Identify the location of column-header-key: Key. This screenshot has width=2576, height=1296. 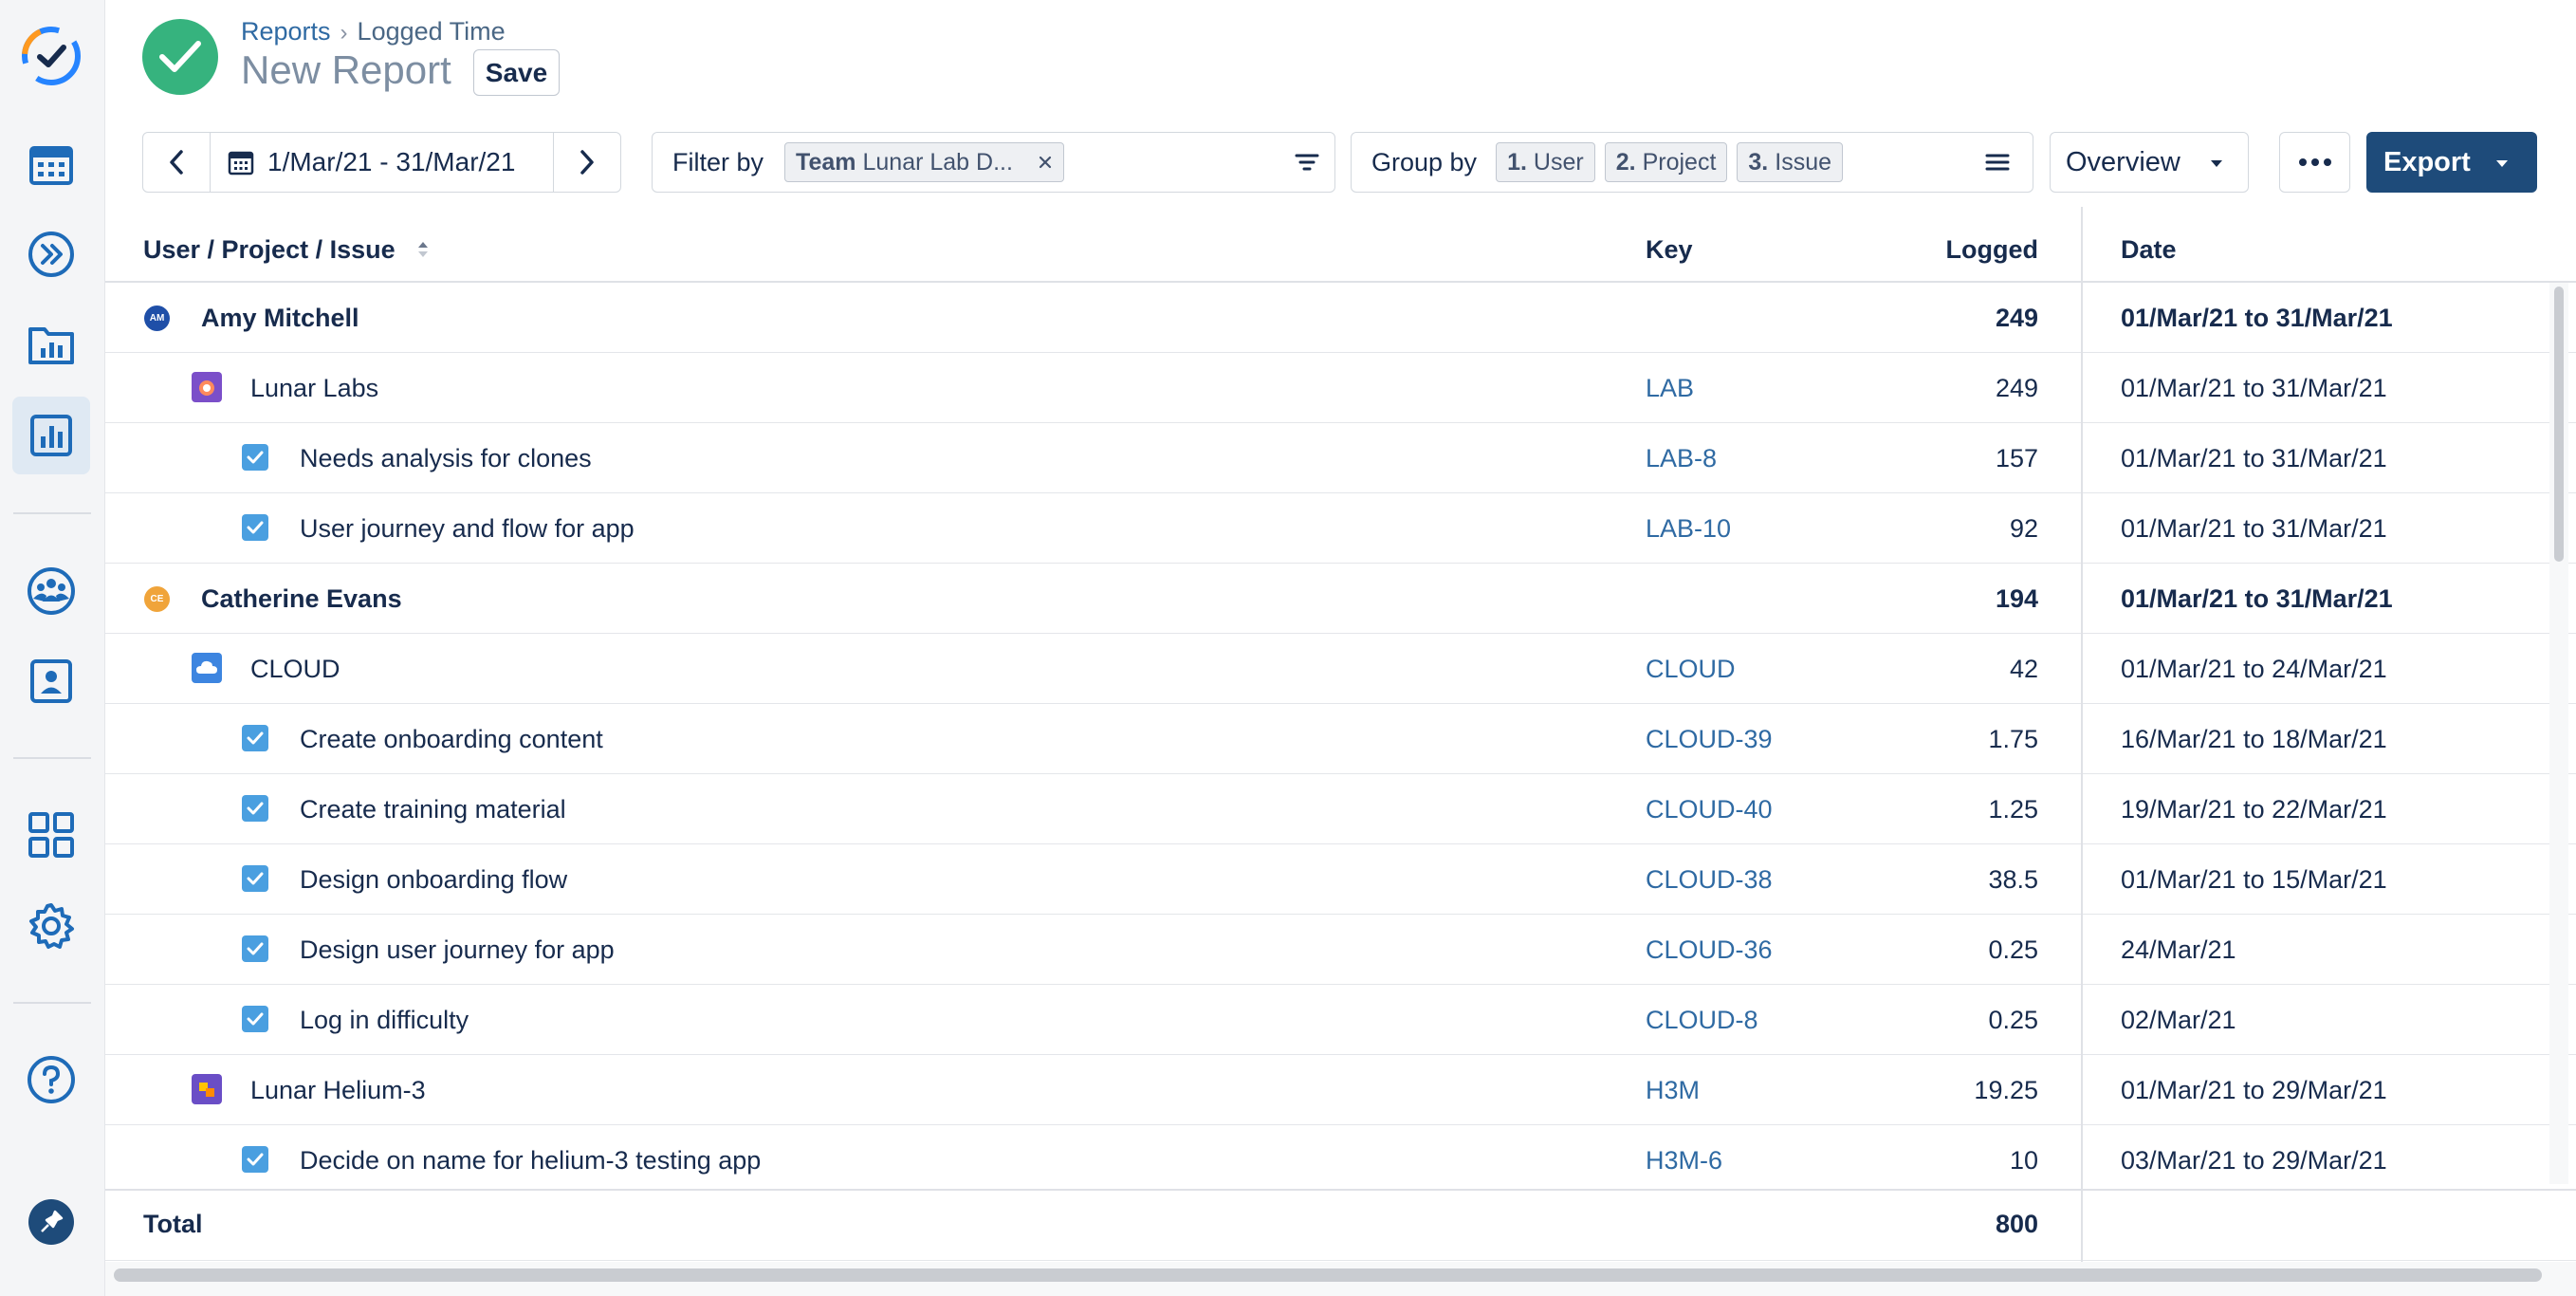
(1669, 250).